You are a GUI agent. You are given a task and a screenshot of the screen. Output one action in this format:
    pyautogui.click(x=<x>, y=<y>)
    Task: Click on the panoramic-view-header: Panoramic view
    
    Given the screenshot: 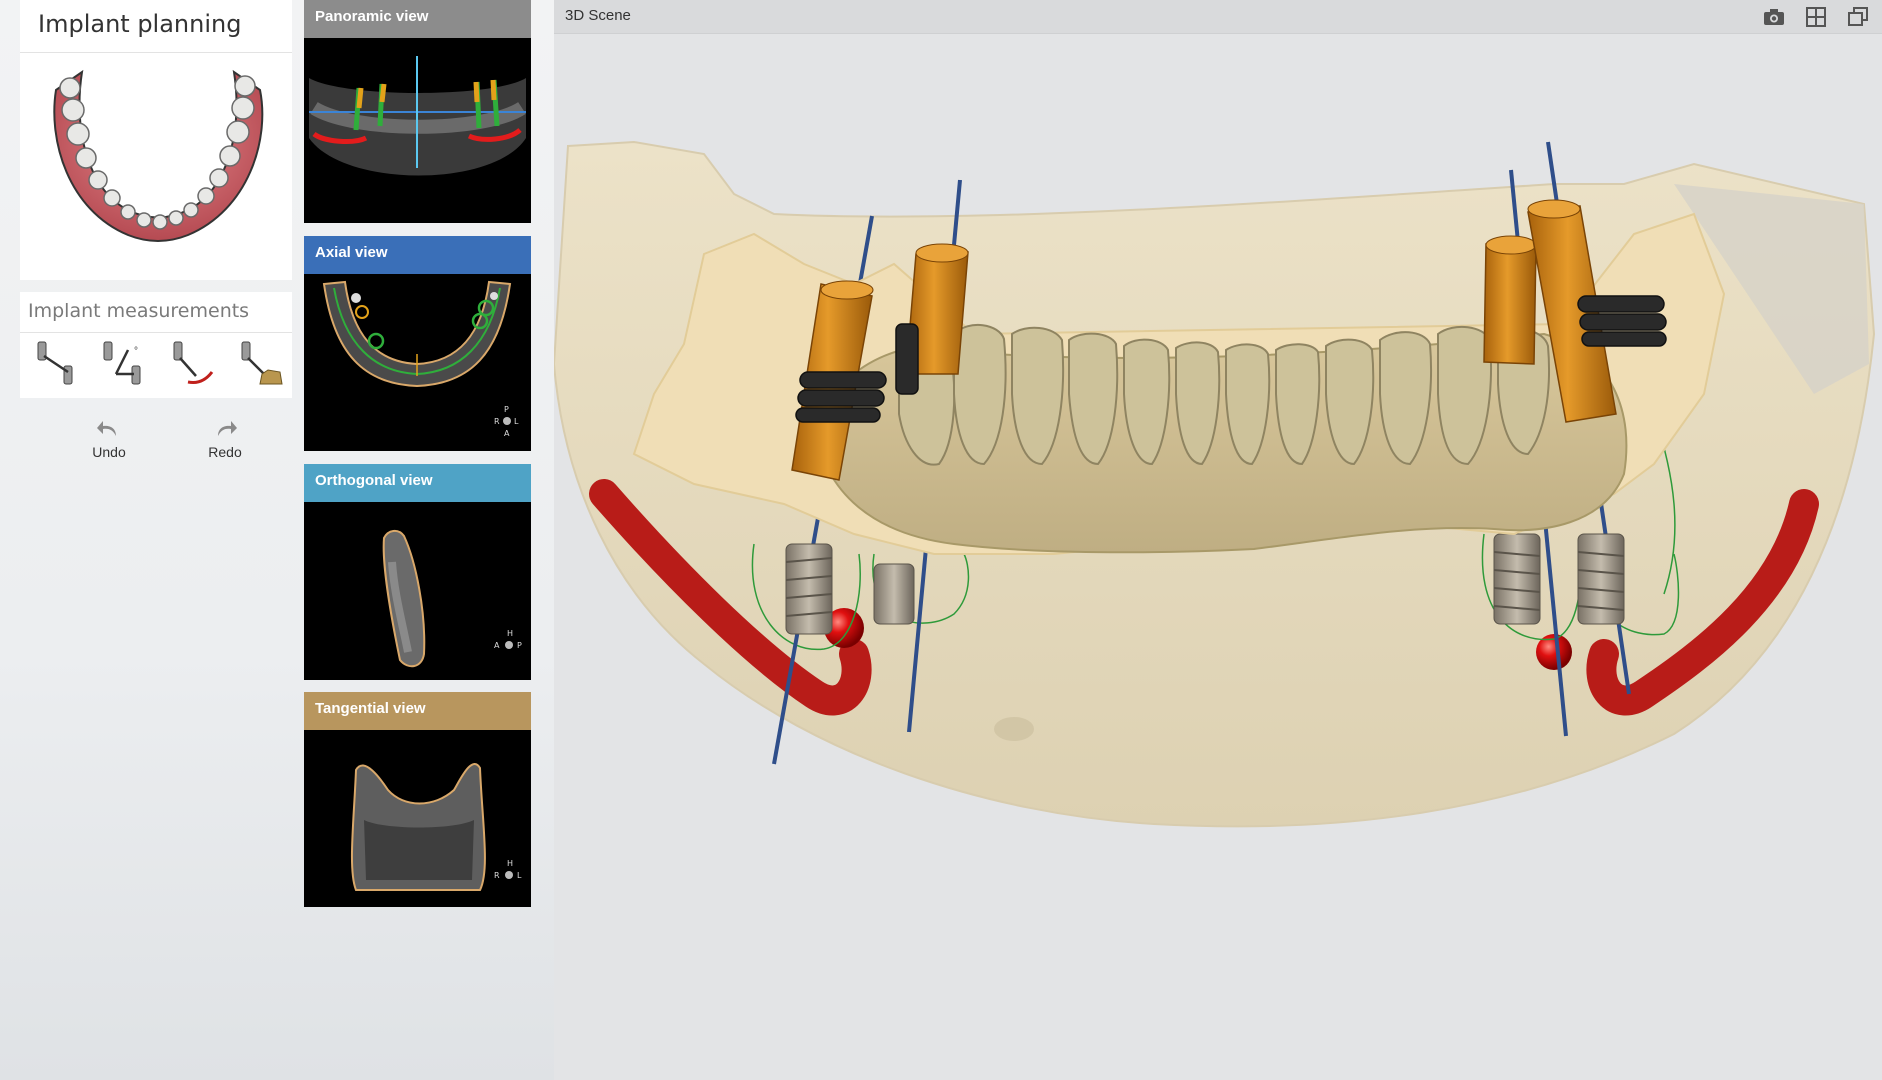 What is the action you would take?
    pyautogui.click(x=417, y=19)
    